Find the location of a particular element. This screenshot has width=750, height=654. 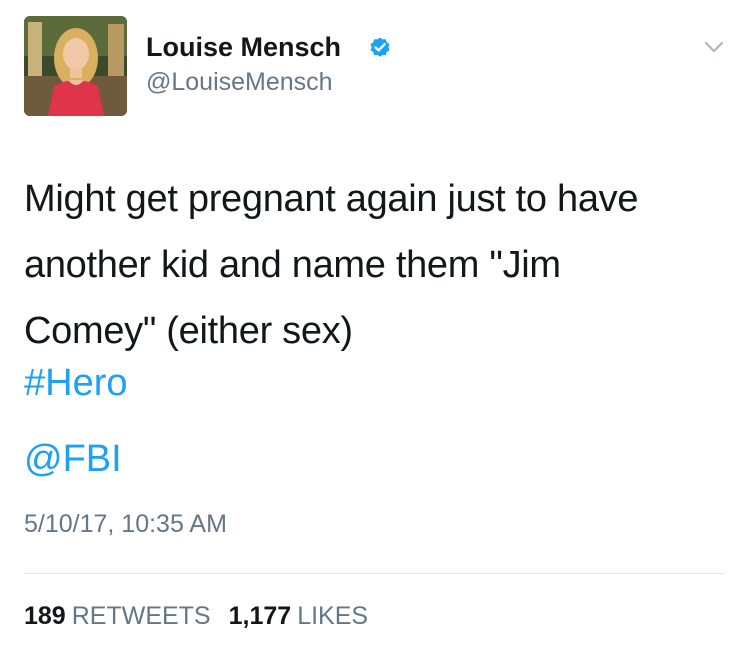

avatar is located at coordinates (75, 66).